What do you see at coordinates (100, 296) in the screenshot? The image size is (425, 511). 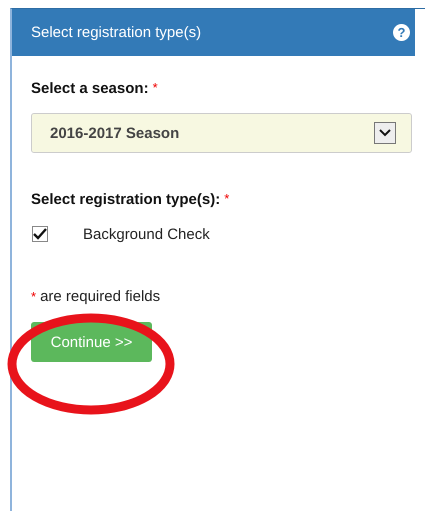 I see `required-note: are required fields` at bounding box center [100, 296].